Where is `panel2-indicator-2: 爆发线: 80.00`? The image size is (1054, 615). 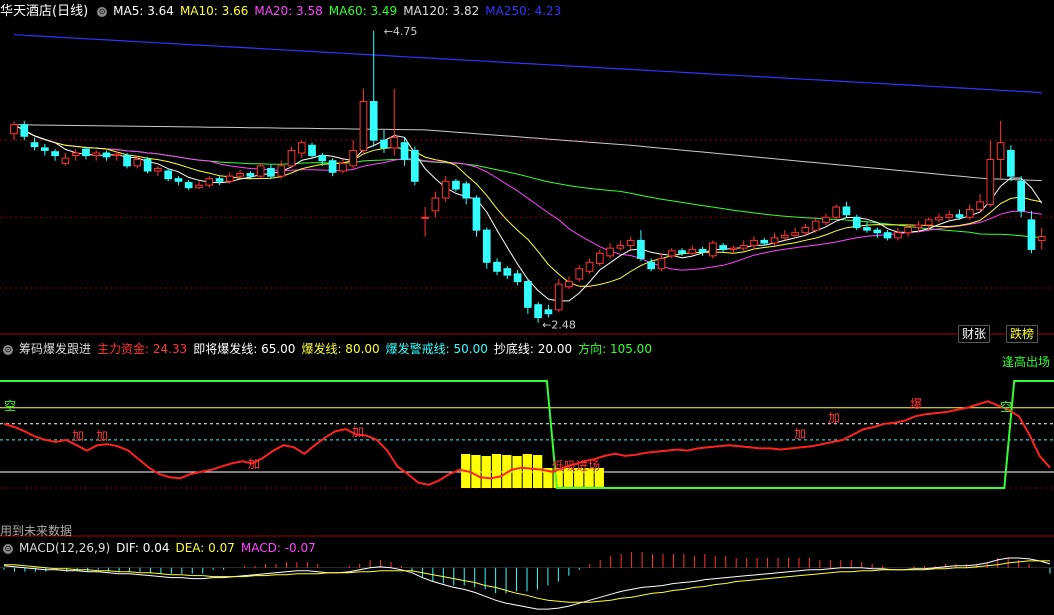 panel2-indicator-2: 爆发线: 80.00 is located at coordinates (340, 349).